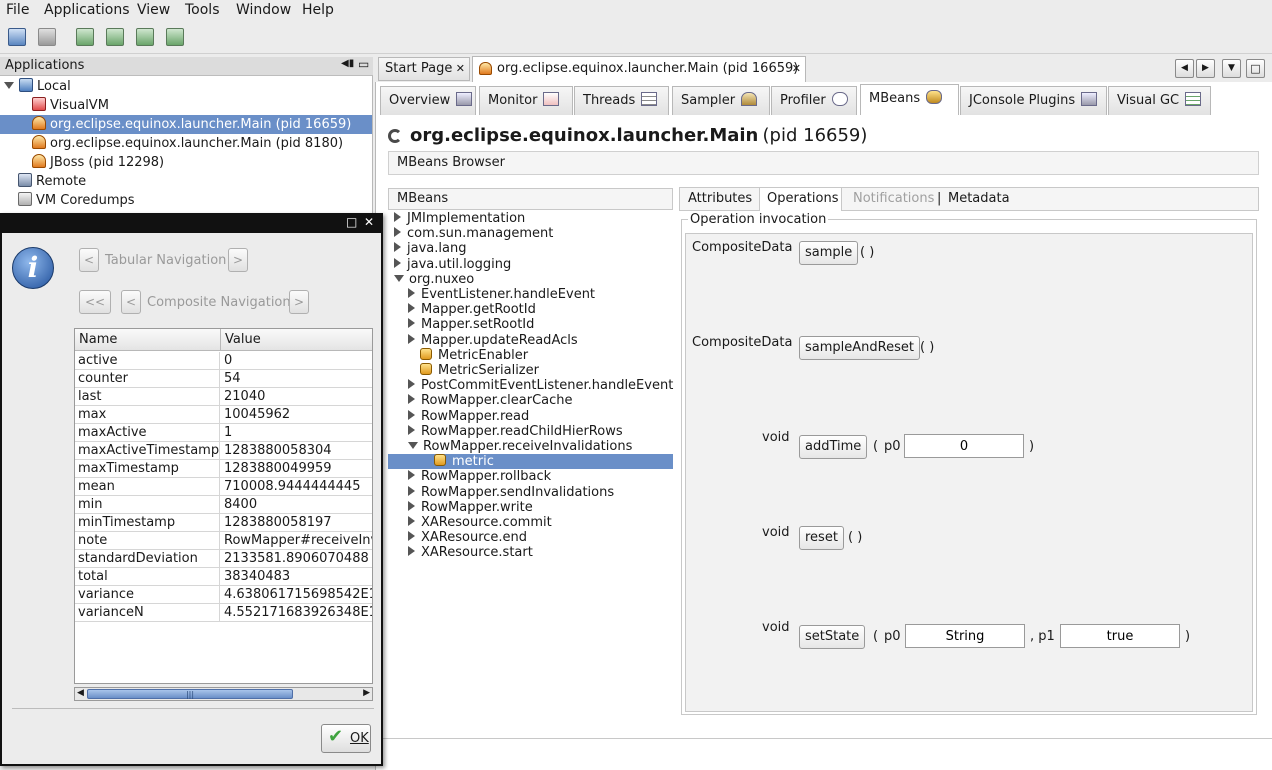 The width and height of the screenshot is (1272, 770). What do you see at coordinates (530, 248) in the screenshot?
I see `mbean-tree-item: java.lang` at bounding box center [530, 248].